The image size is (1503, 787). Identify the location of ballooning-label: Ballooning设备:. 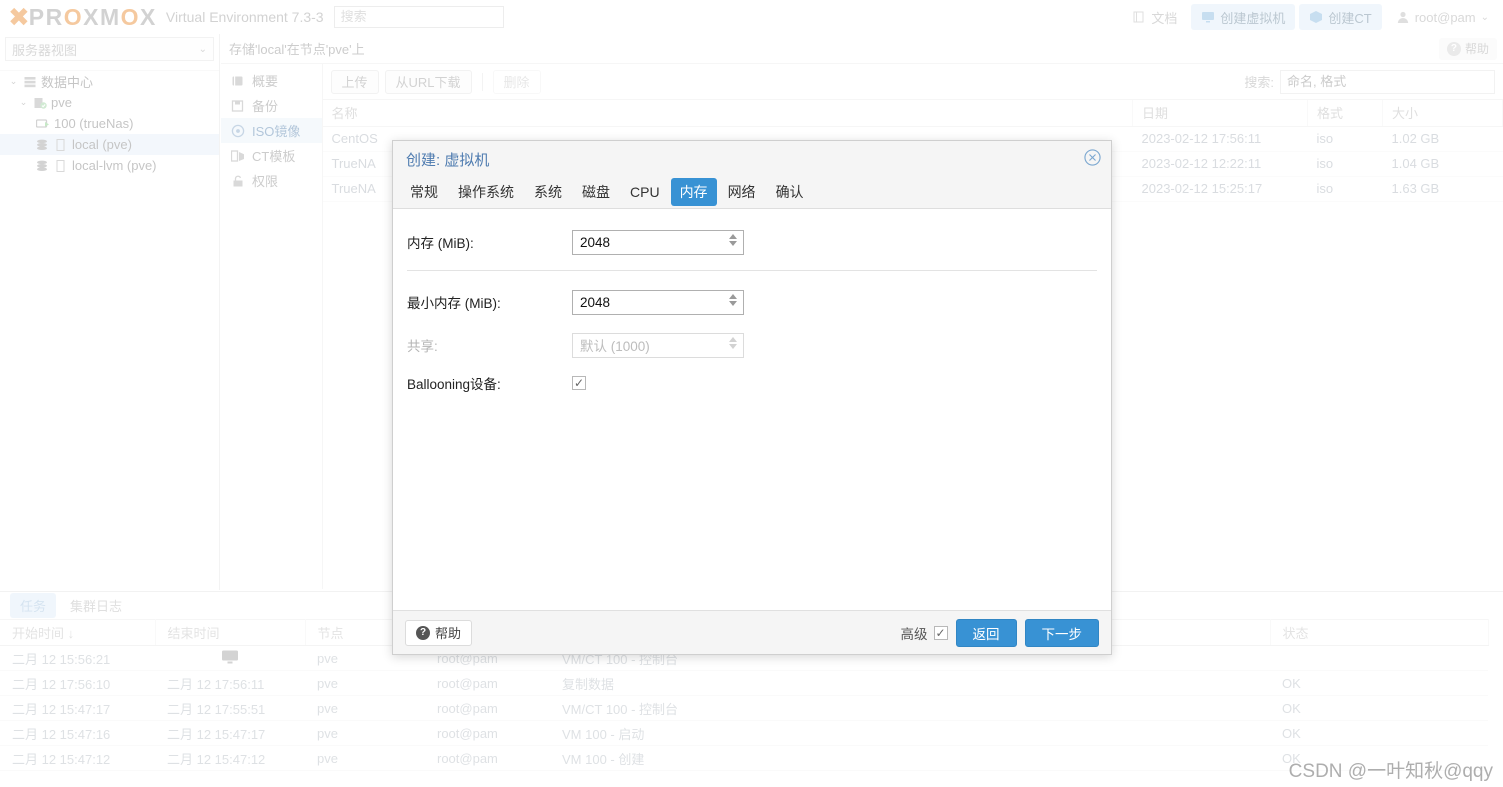
(454, 384).